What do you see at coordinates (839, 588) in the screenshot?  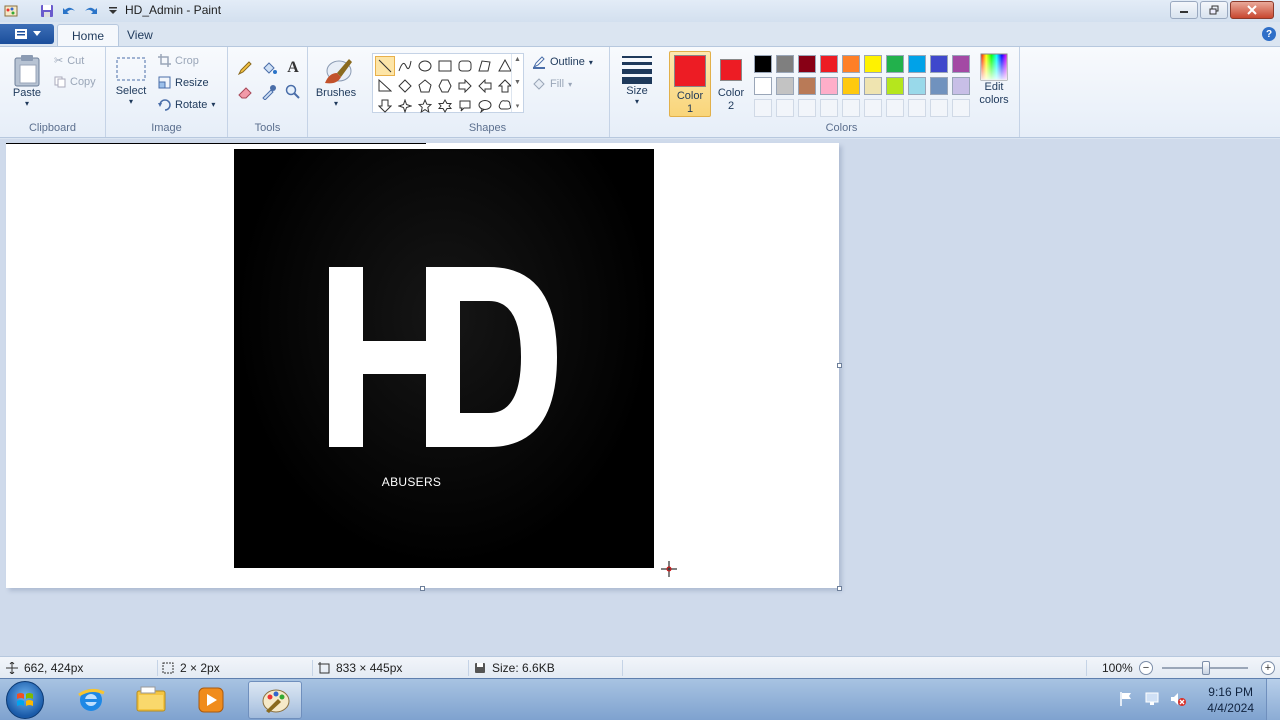 I see `resize-handle-corner` at bounding box center [839, 588].